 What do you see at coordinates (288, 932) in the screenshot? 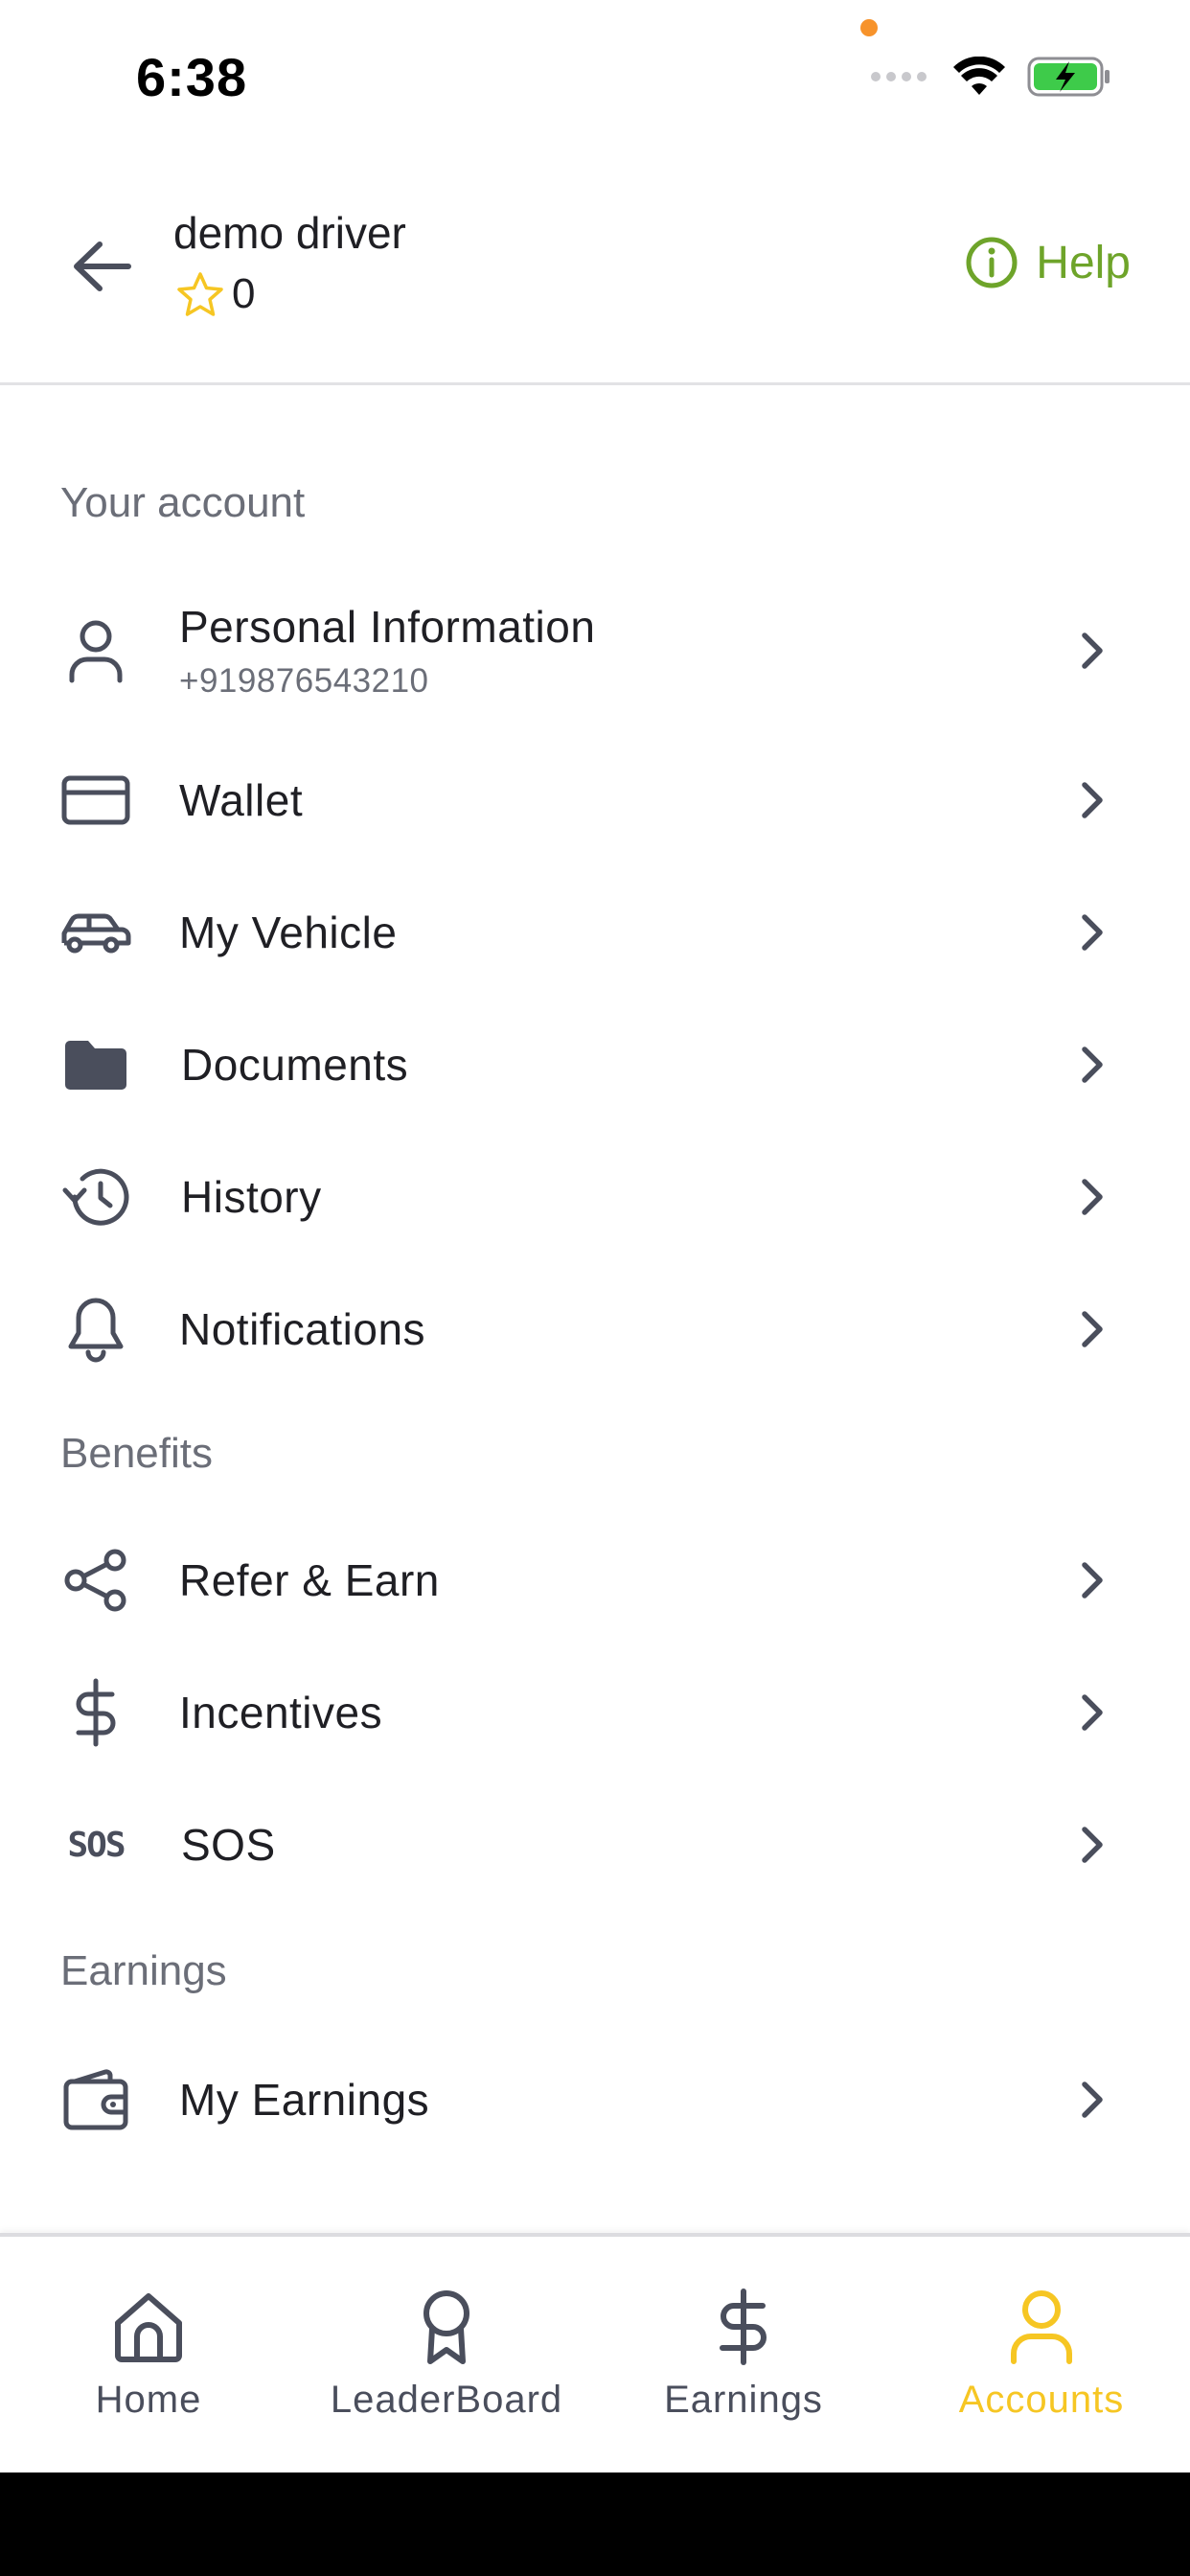
I see `my-vehicle-label: My Vehicle` at bounding box center [288, 932].